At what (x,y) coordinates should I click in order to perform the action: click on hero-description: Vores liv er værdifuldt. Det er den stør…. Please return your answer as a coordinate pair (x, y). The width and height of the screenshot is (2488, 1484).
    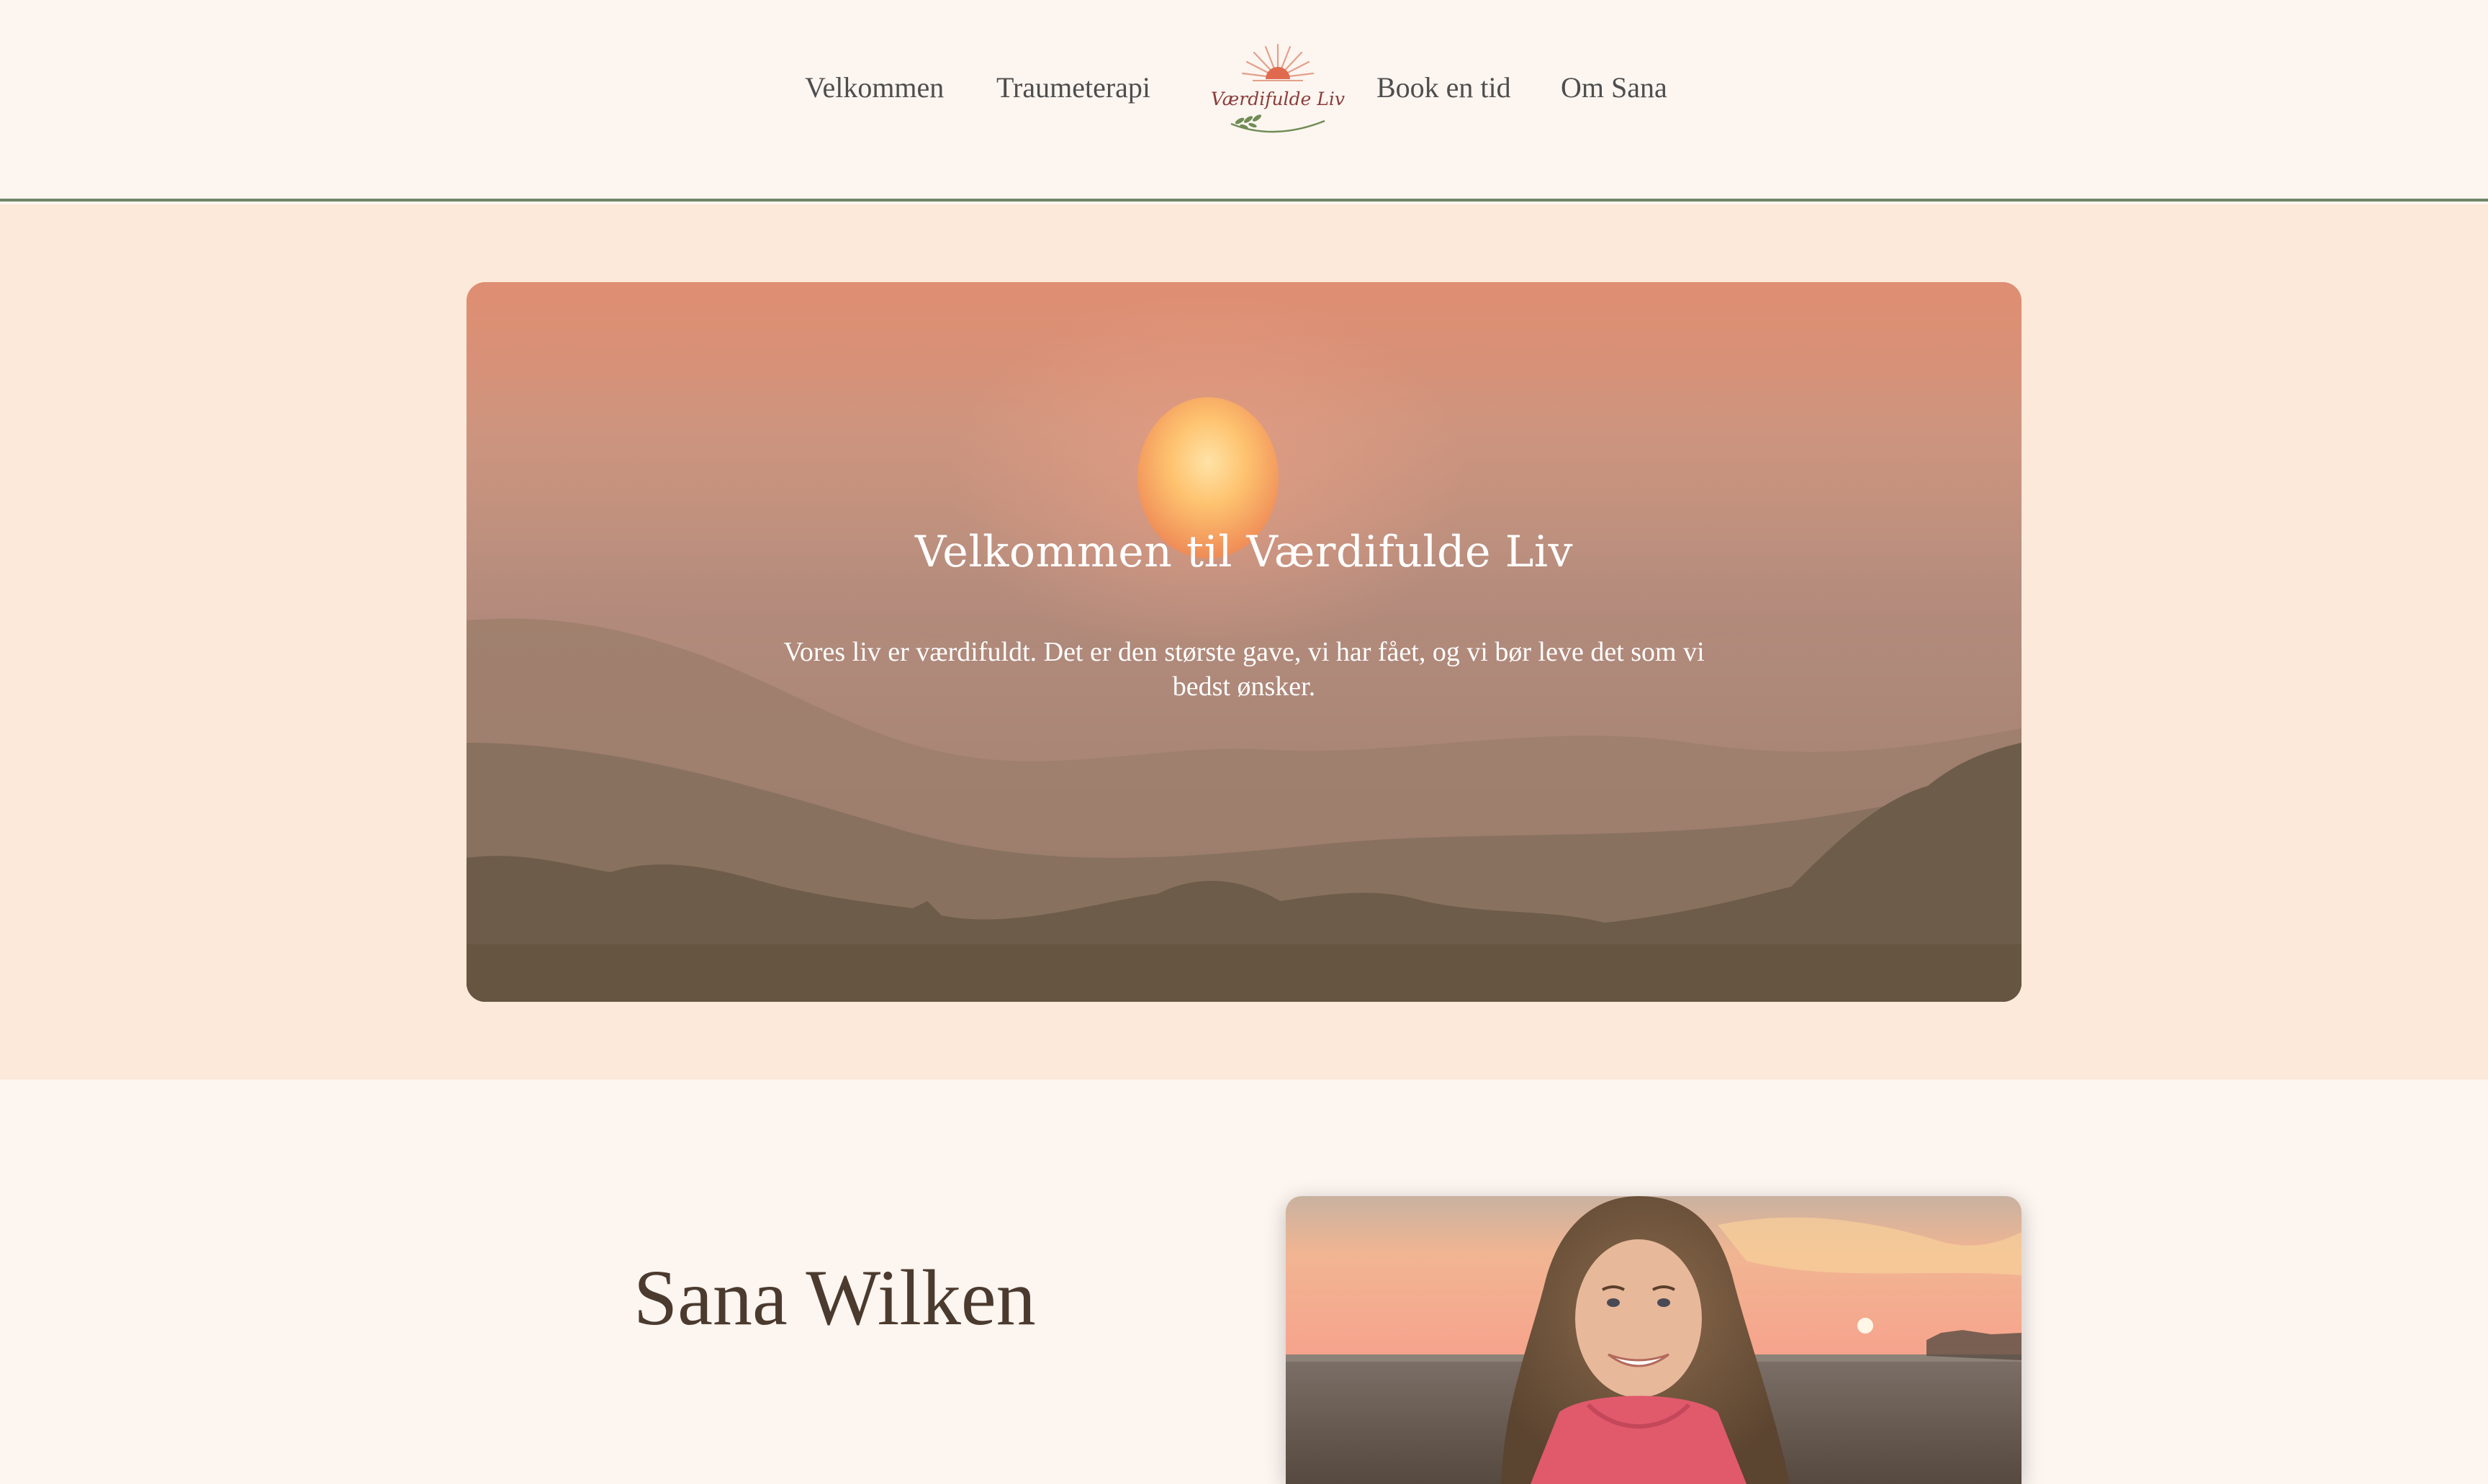
    Looking at the image, I should click on (1244, 669).